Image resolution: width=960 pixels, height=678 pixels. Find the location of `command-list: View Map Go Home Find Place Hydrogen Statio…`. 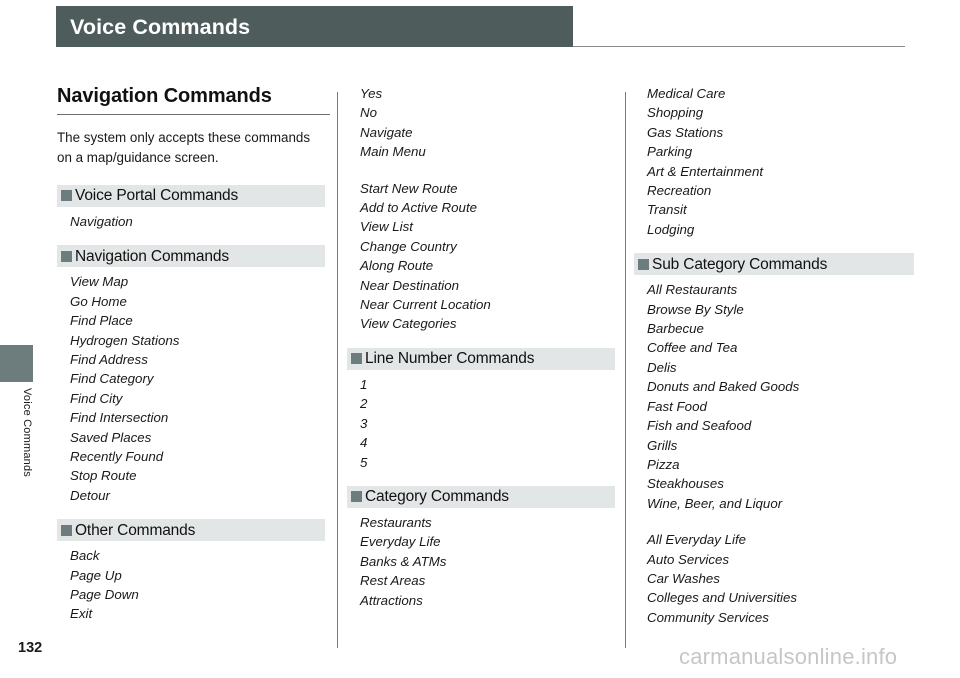

command-list: View Map Go Home Find Place Hydrogen Statio… is located at coordinates (191, 388).